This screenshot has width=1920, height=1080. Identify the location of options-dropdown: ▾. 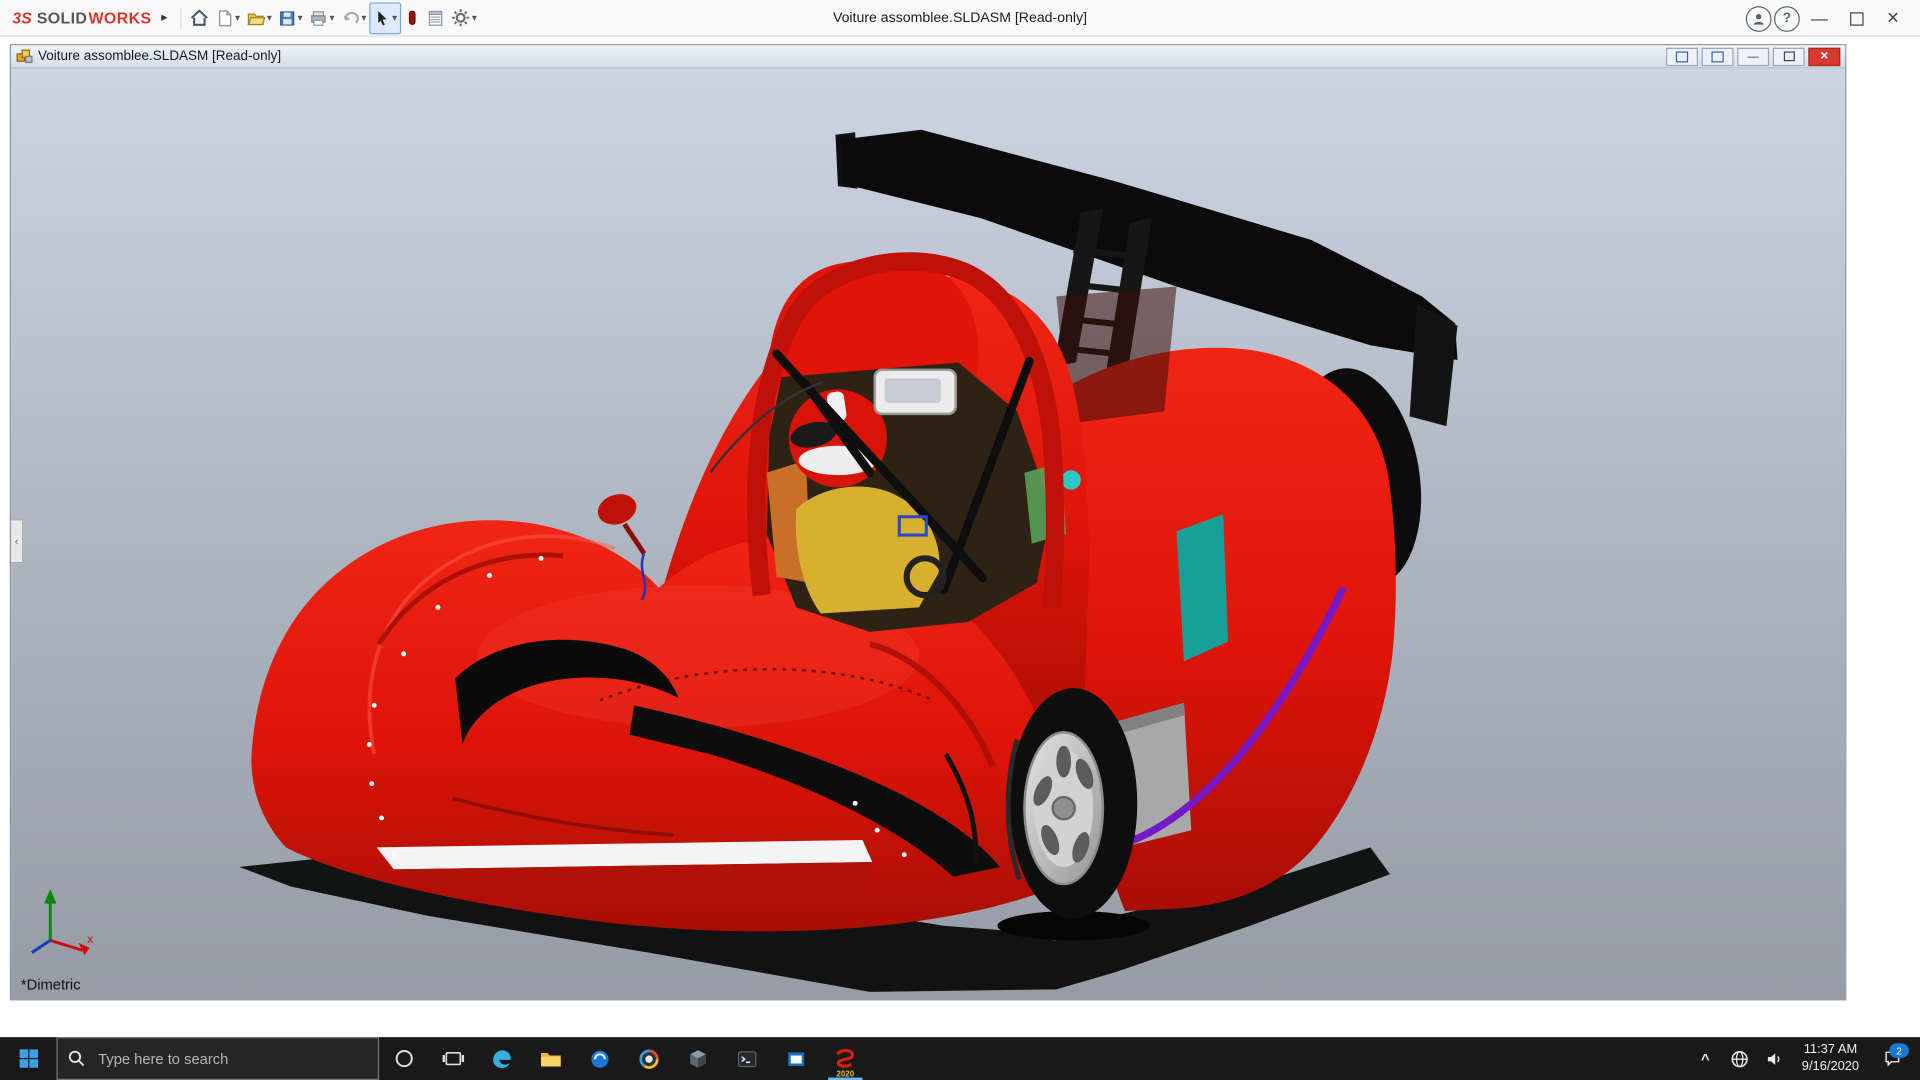
(474, 17).